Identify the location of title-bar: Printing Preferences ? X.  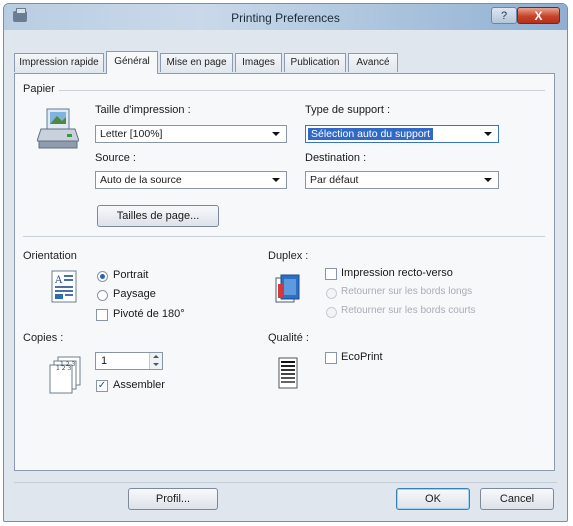
(285, 17).